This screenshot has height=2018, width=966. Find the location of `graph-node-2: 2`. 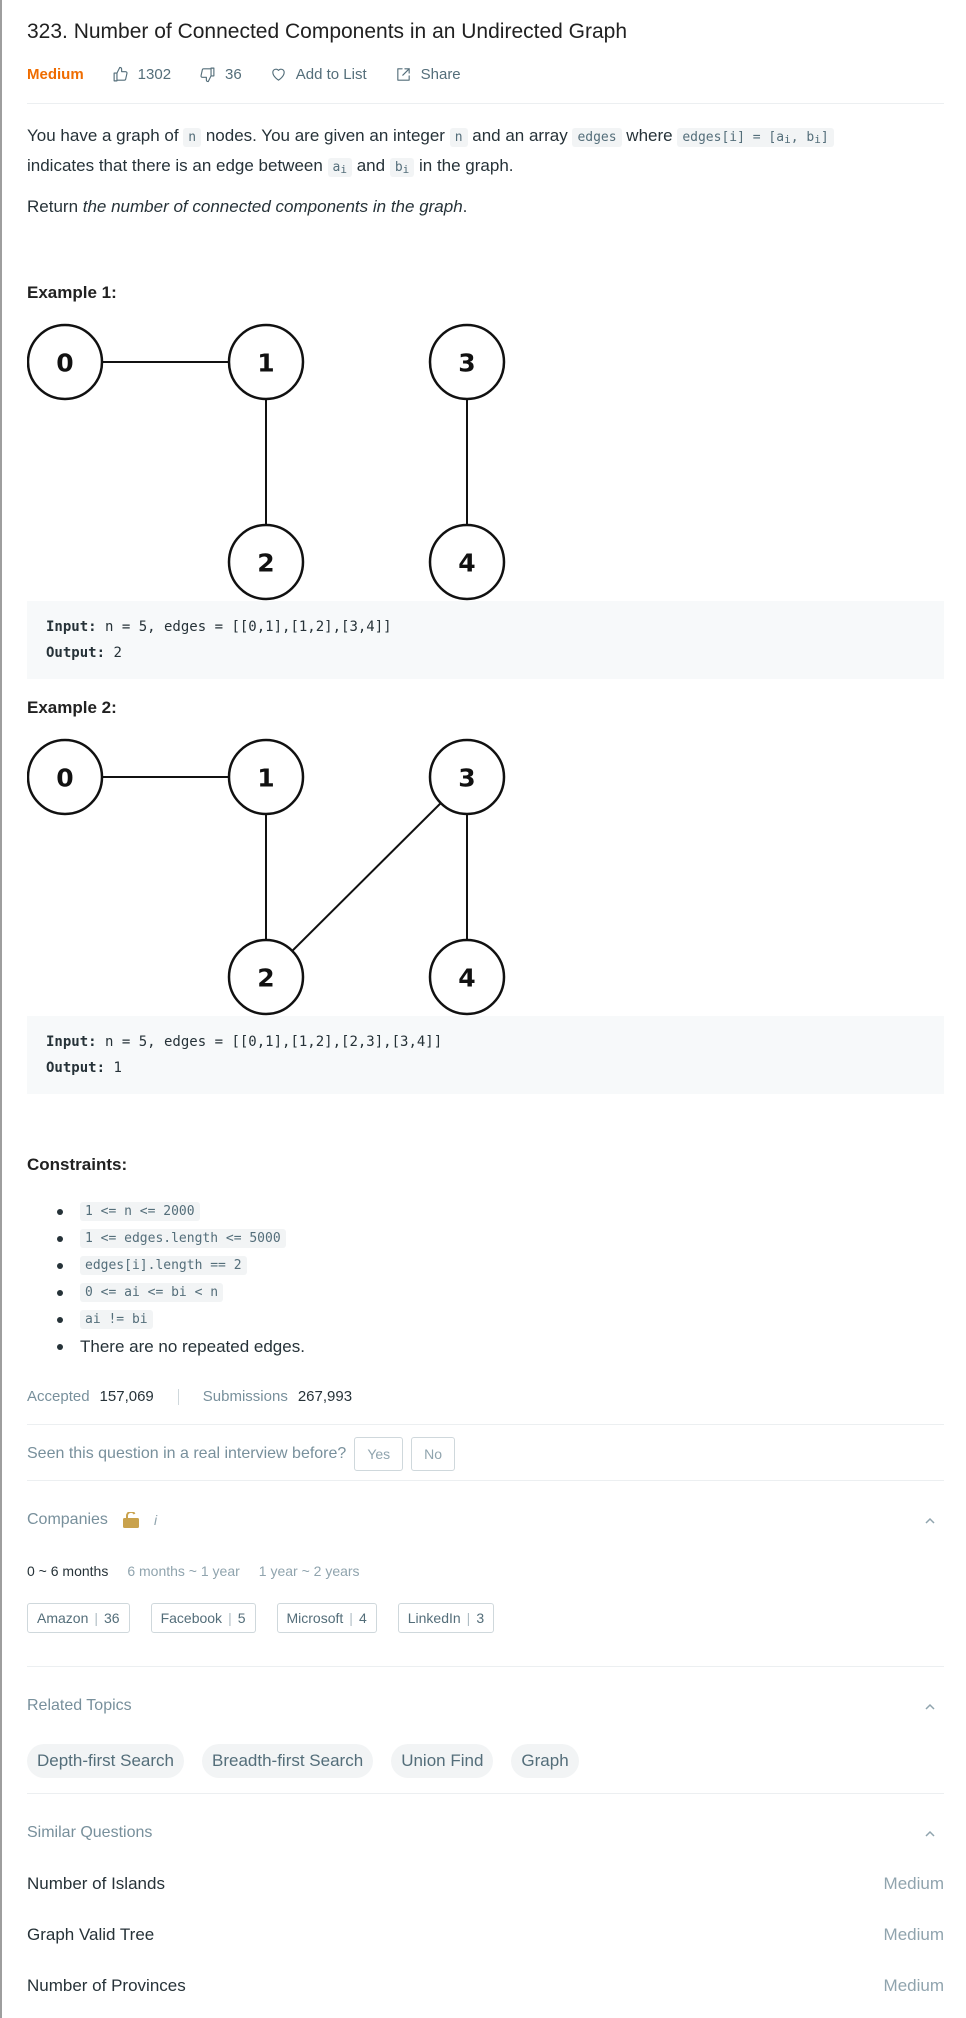

graph-node-2: 2 is located at coordinates (266, 977).